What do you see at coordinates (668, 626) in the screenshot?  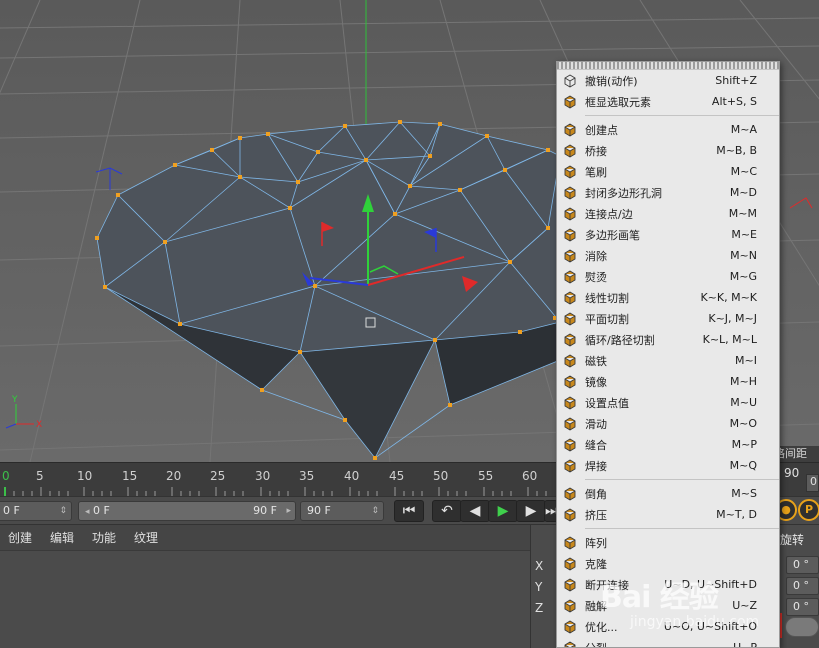 I see `menu-item-optimize: 优化... U~O, U~Shift+O` at bounding box center [668, 626].